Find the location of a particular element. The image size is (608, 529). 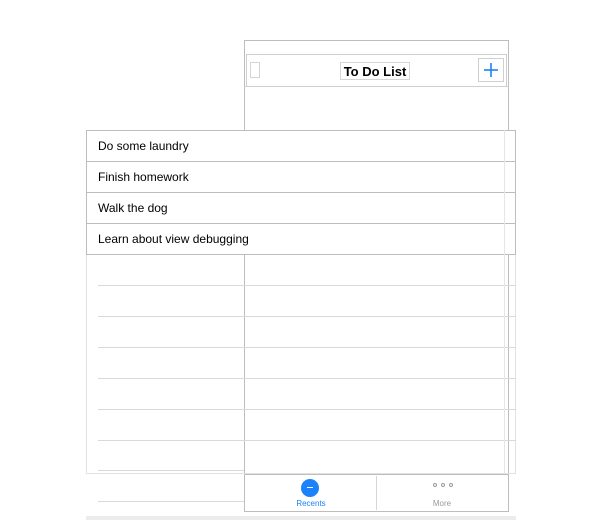

list-item: Finish homework is located at coordinates (301, 177).